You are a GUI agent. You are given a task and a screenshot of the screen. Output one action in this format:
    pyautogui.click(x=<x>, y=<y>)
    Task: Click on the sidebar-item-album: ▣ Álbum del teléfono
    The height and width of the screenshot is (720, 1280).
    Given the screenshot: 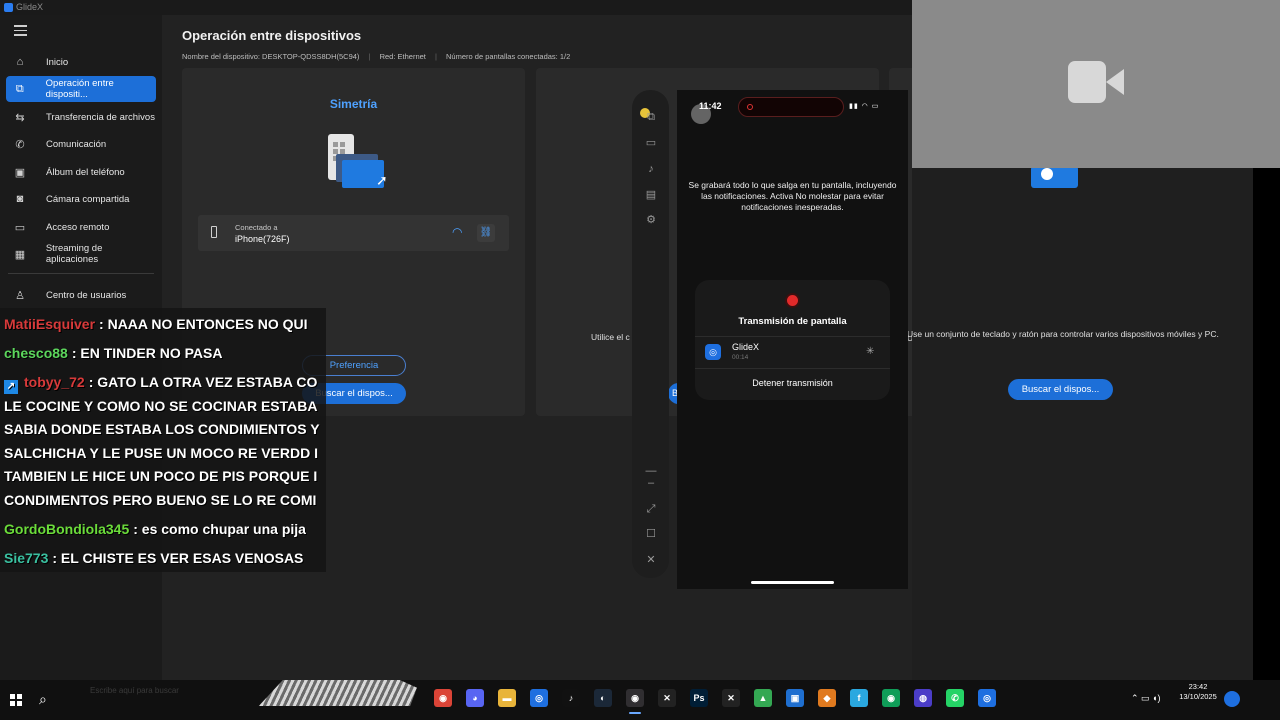 What is the action you would take?
    pyautogui.click(x=81, y=172)
    